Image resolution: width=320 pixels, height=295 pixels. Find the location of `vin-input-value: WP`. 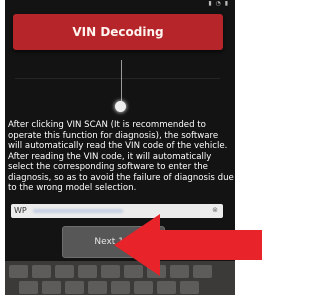

vin-input-value: WP is located at coordinates (20, 210).